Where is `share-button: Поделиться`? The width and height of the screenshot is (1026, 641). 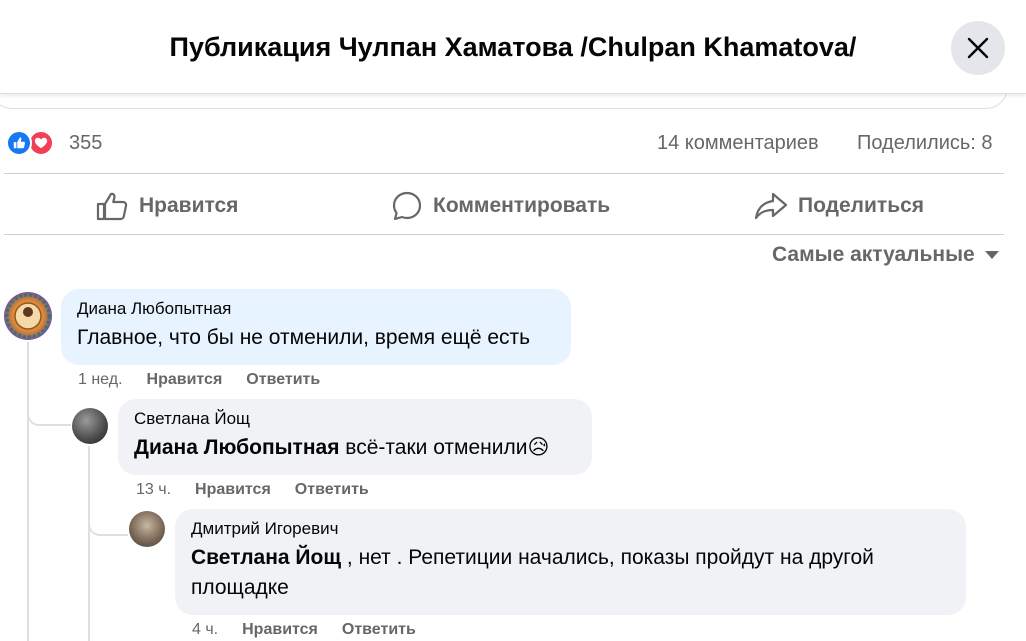 share-button: Поделиться is located at coordinates (839, 206).